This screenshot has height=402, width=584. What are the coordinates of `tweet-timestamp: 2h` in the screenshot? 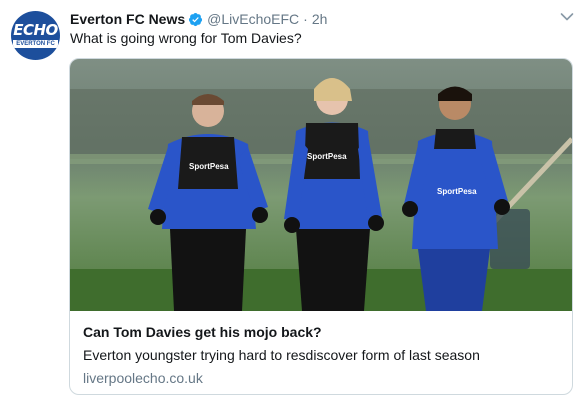 It's located at (320, 19).